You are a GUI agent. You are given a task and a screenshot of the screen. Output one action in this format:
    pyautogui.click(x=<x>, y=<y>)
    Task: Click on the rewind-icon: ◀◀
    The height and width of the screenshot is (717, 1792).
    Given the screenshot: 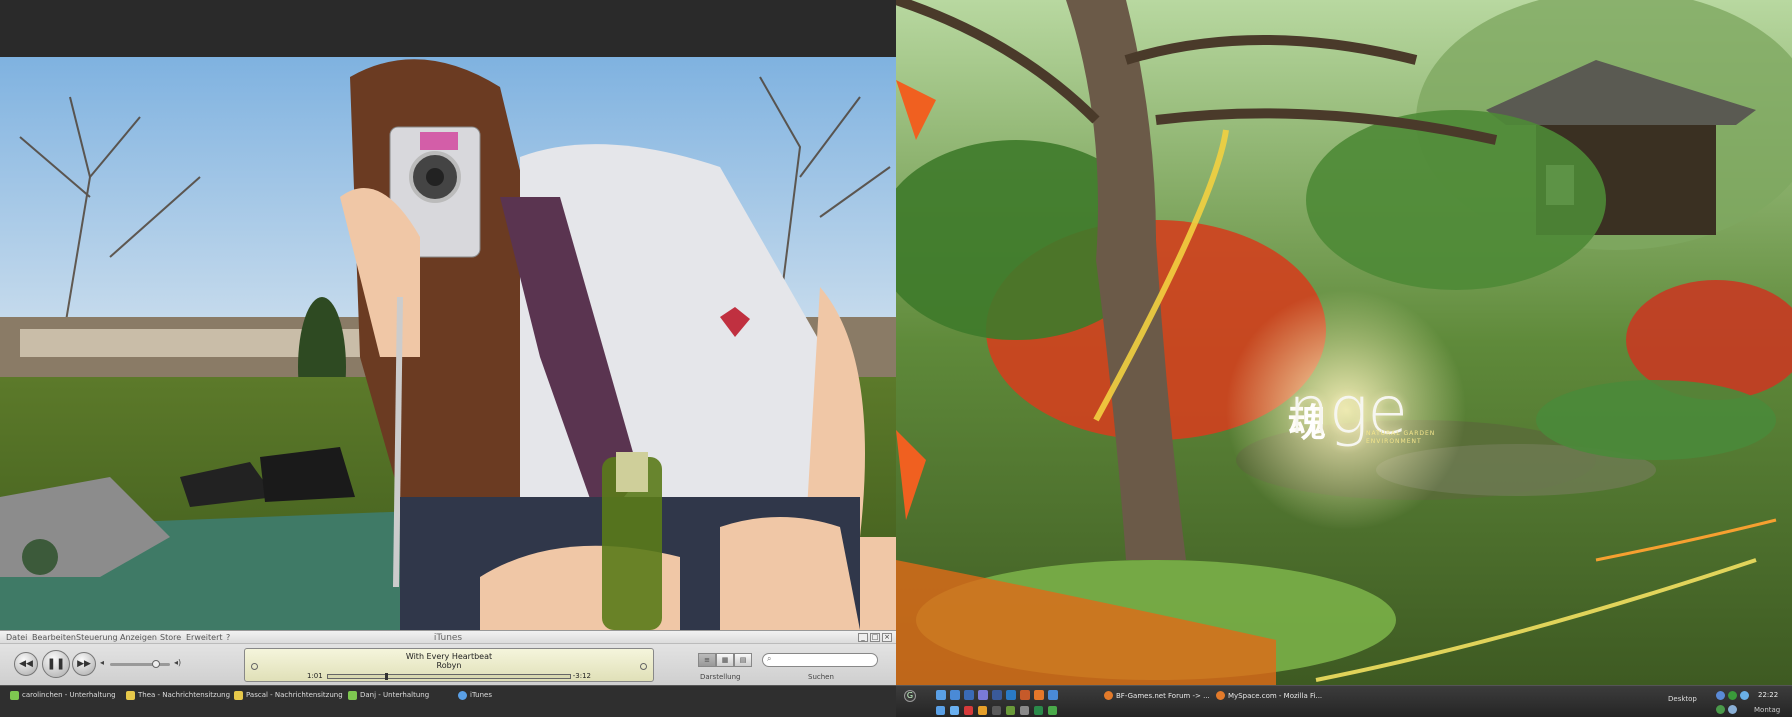 What is the action you would take?
    pyautogui.click(x=26, y=664)
    